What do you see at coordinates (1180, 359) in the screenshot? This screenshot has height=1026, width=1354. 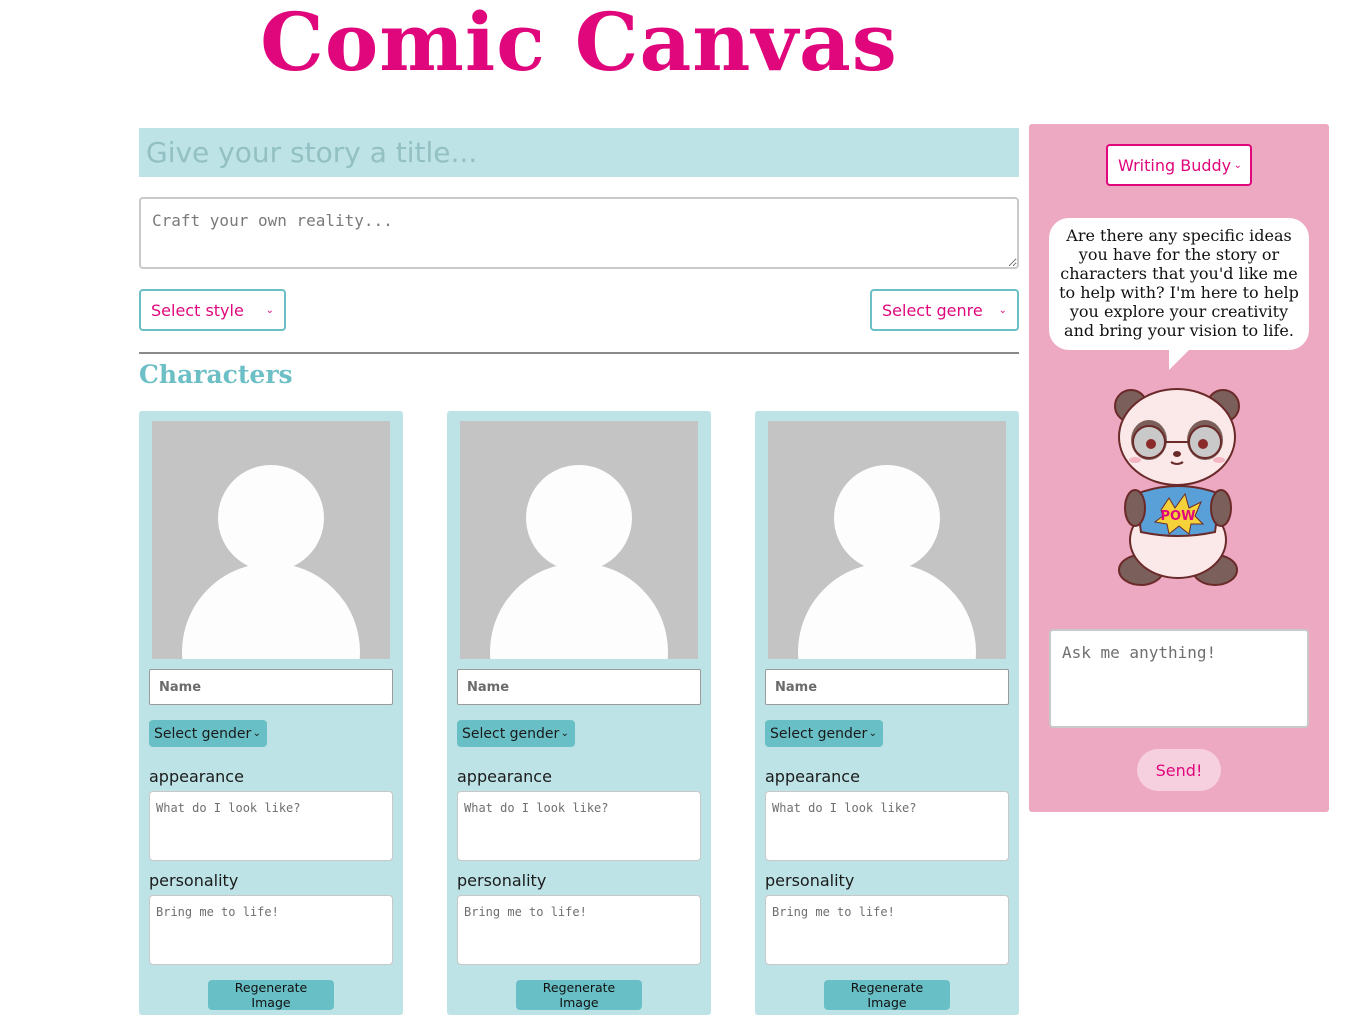 I see `speech-bubble-tail` at bounding box center [1180, 359].